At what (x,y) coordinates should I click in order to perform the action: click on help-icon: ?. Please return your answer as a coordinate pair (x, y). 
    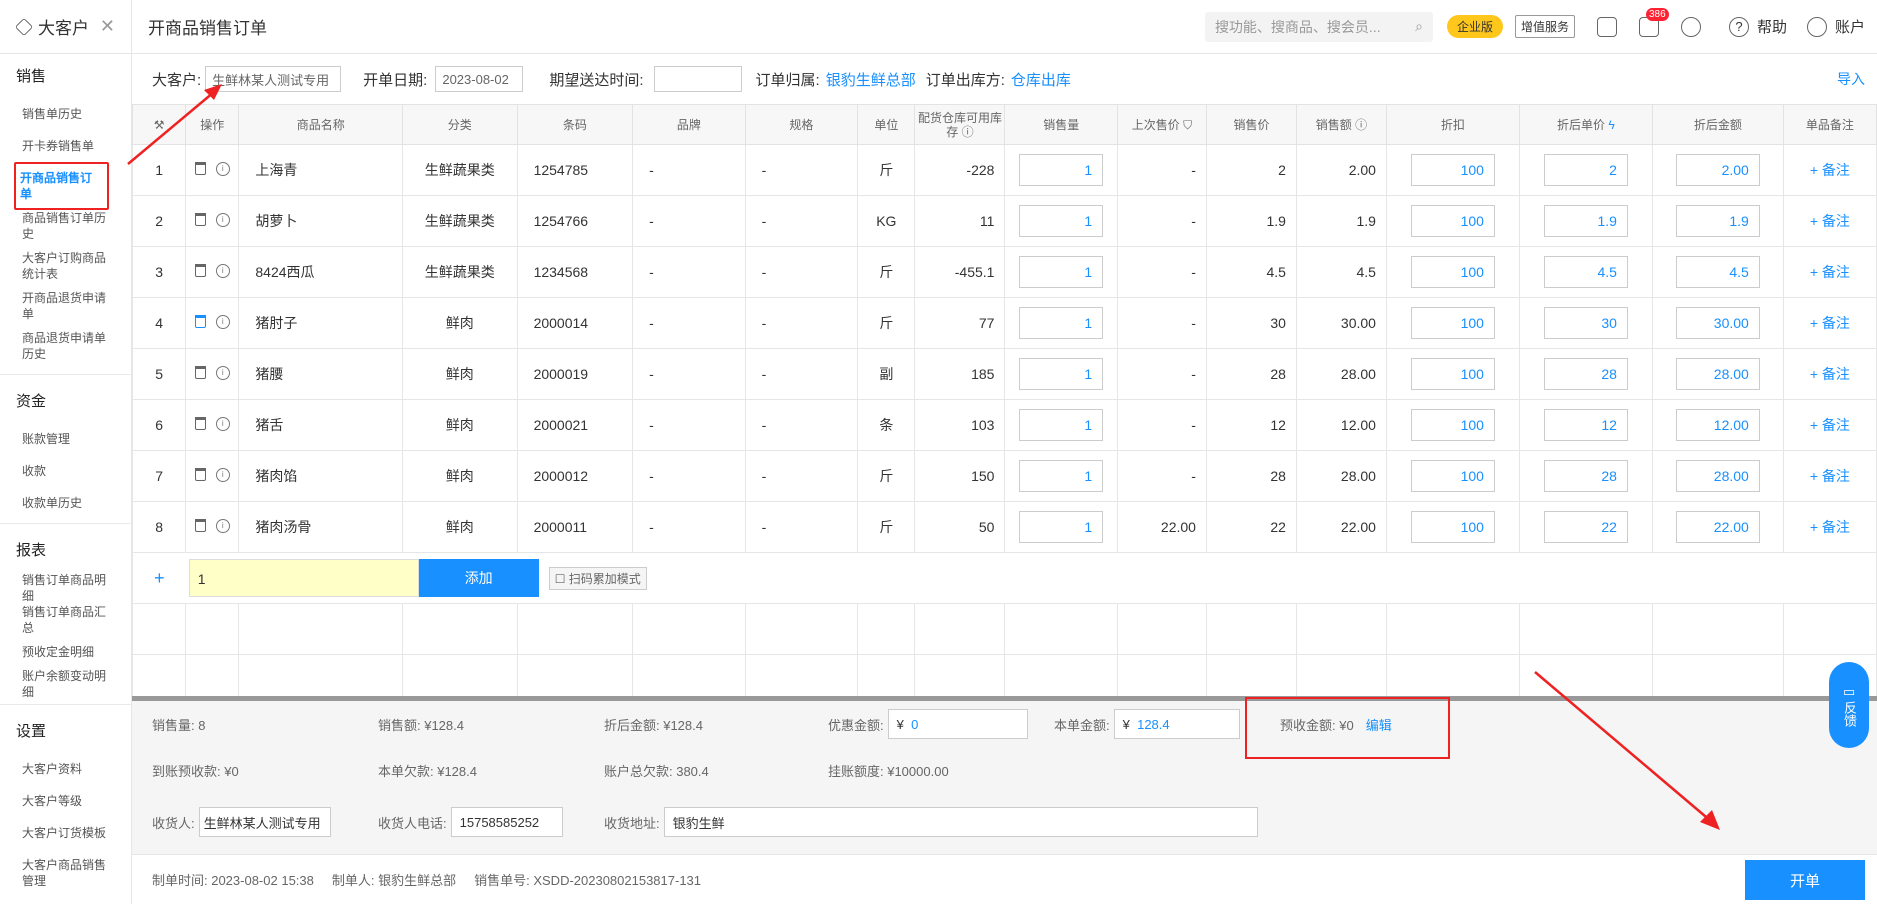
    Looking at the image, I should click on (1738, 26).